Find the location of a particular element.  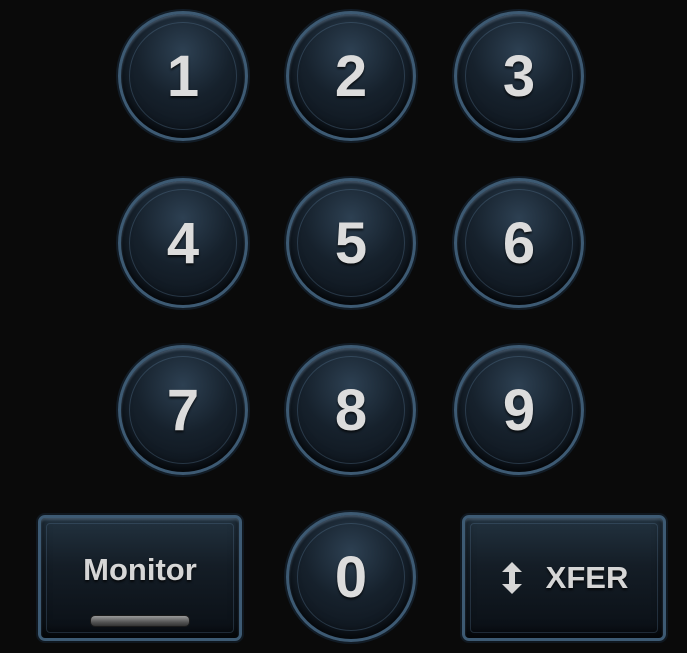

key-2-label: 2 is located at coordinates (351, 76).